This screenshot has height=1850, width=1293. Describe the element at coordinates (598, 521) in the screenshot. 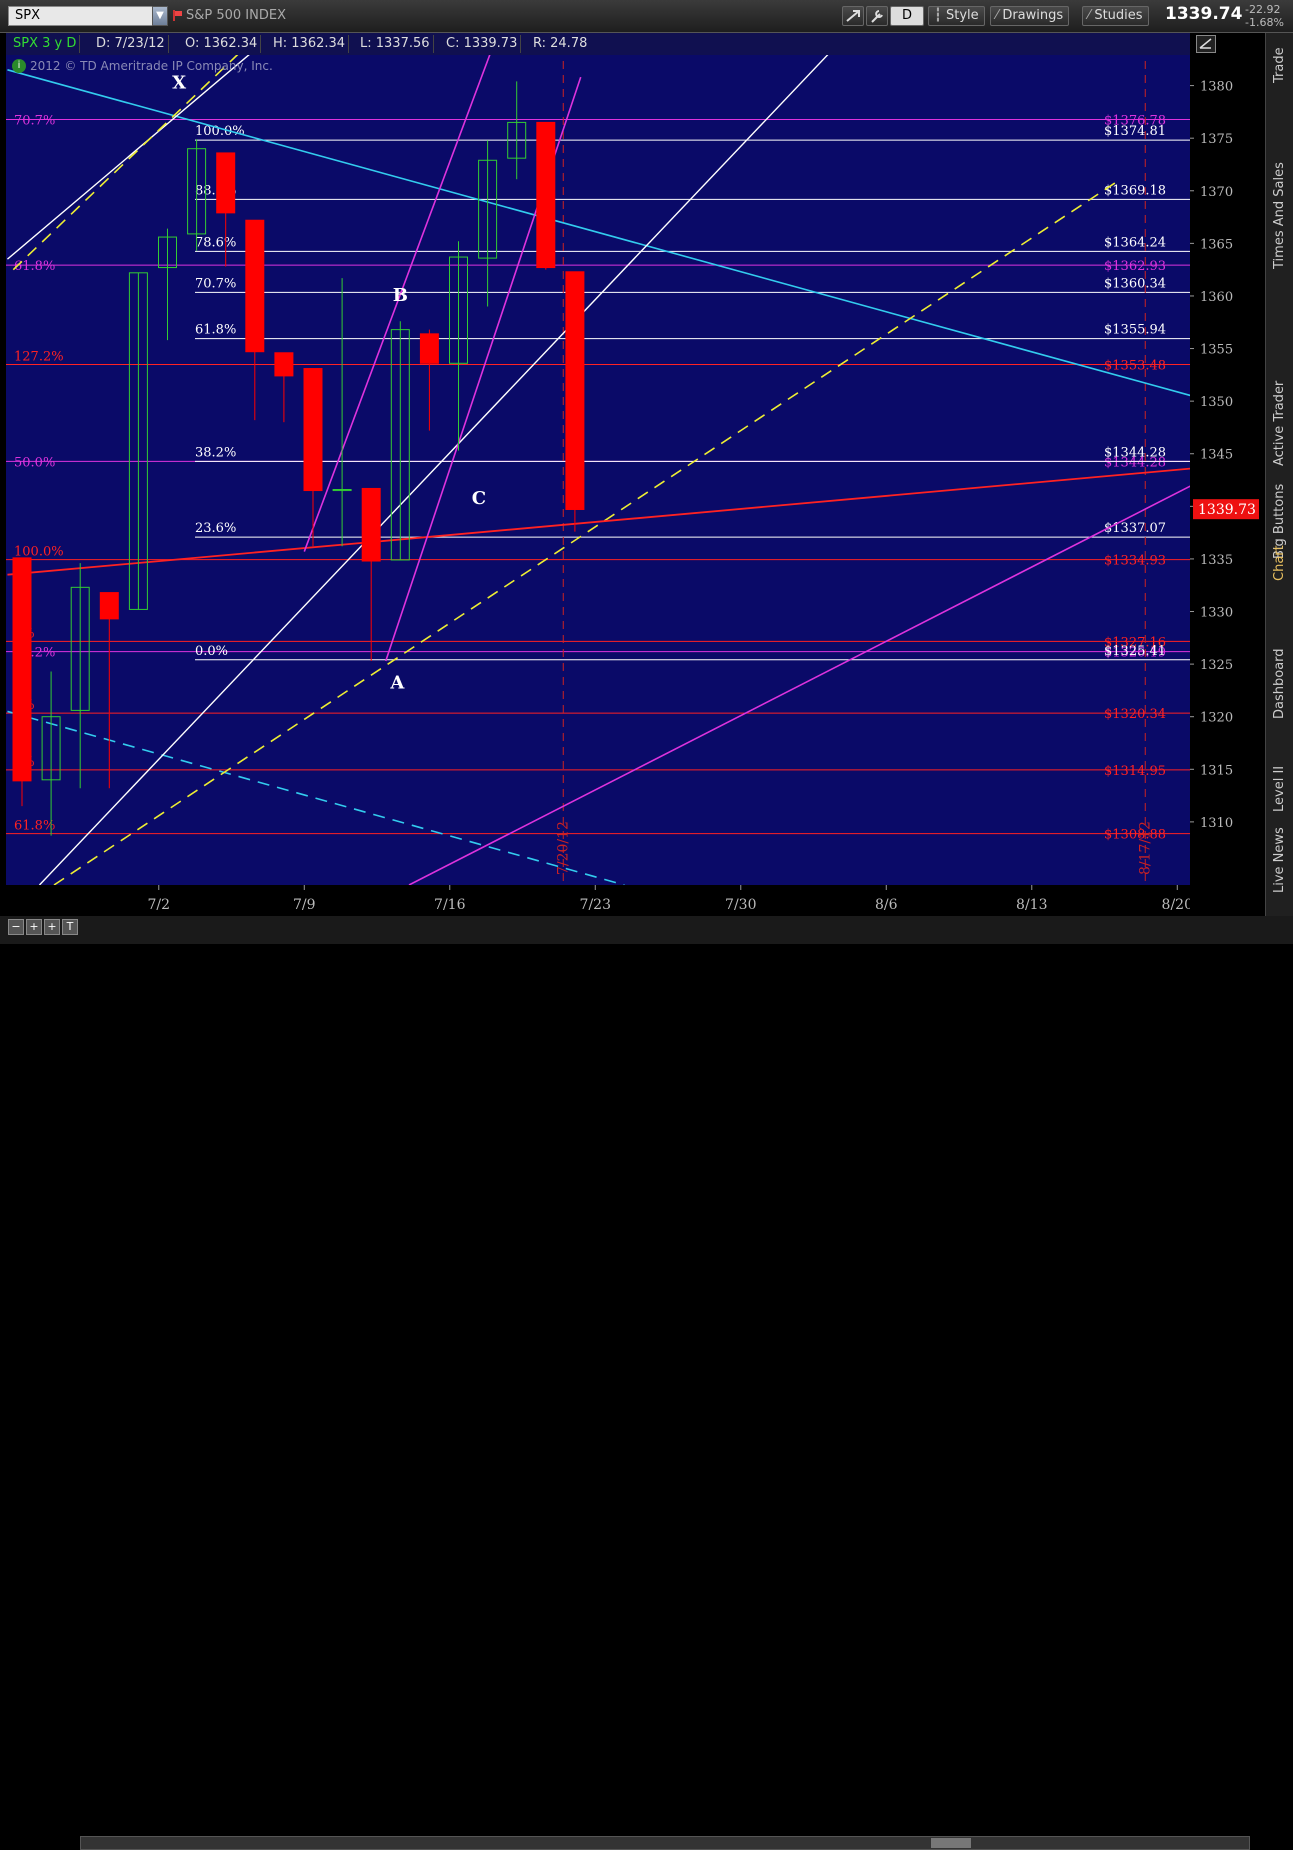

I see `red-trendline` at that location.